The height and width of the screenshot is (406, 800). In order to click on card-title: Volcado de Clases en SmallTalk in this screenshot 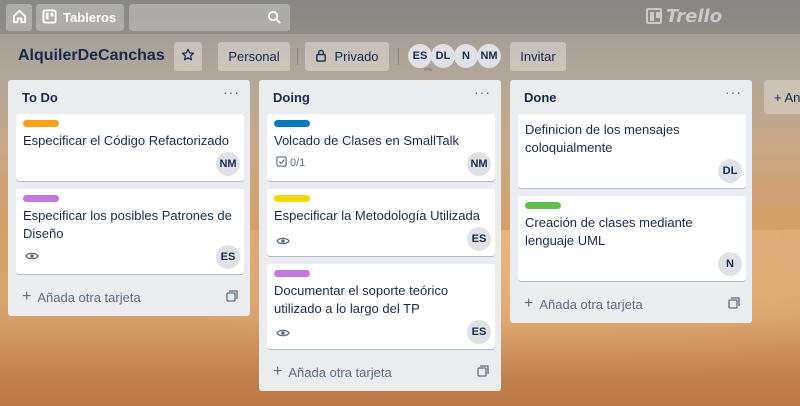, I will do `click(366, 140)`.